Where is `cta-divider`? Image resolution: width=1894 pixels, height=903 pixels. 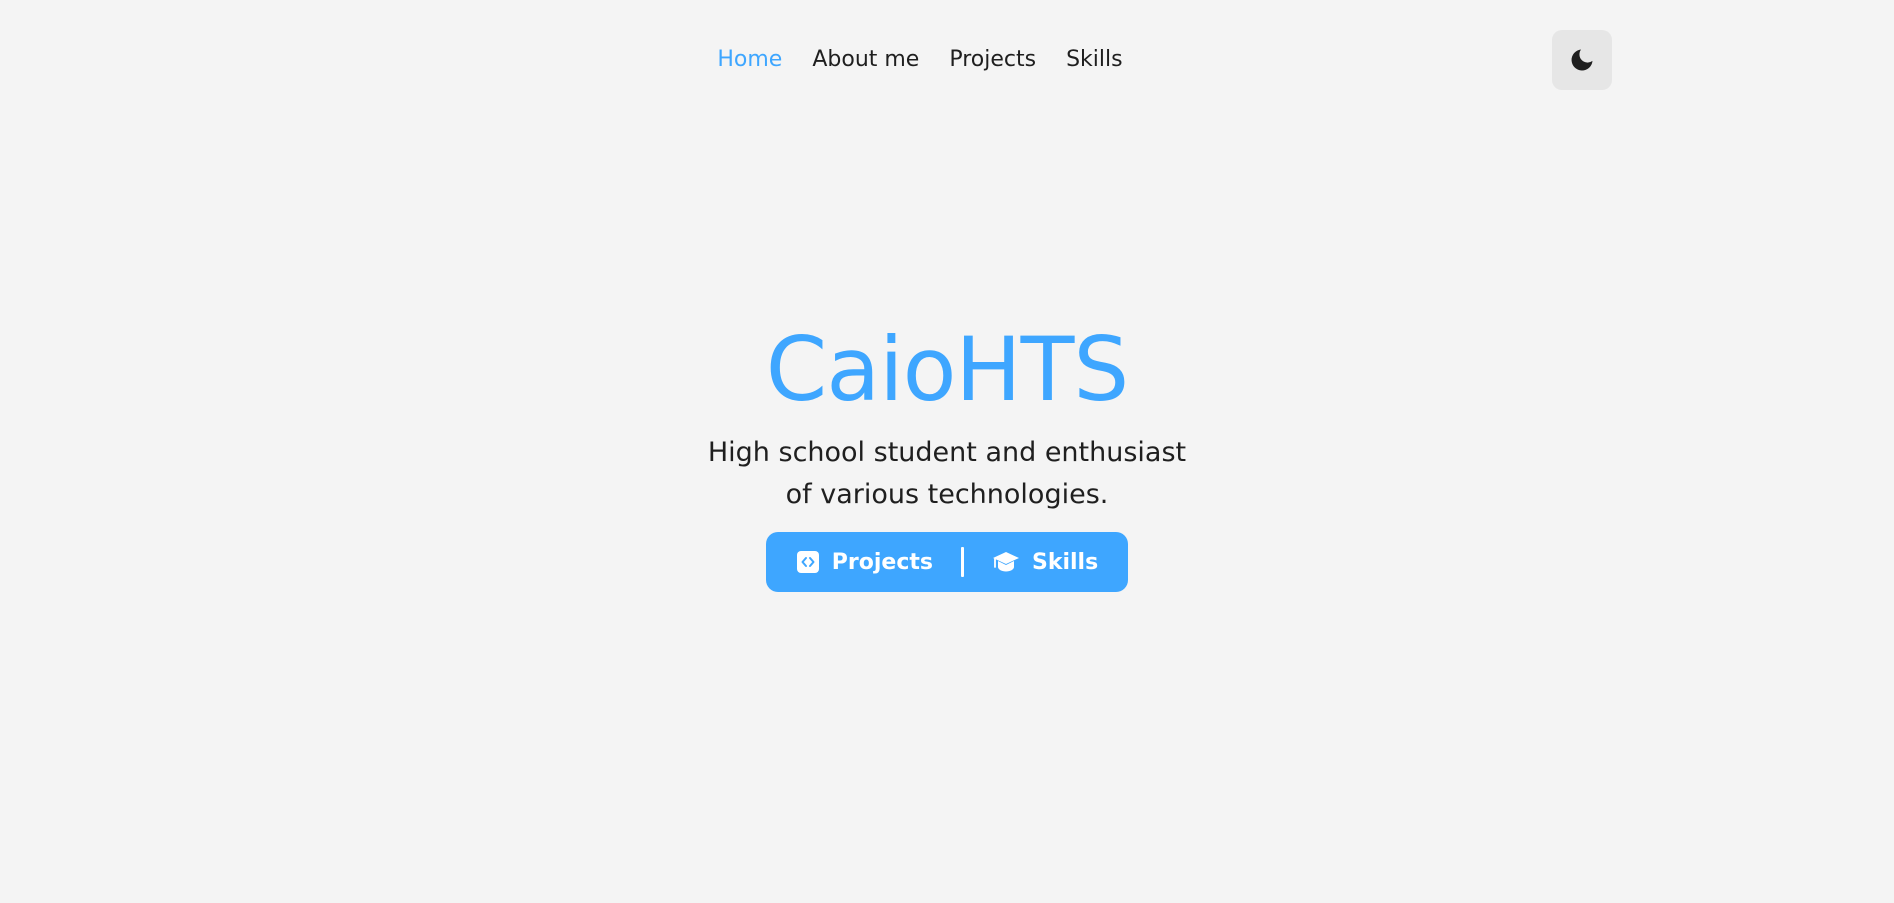 cta-divider is located at coordinates (962, 562).